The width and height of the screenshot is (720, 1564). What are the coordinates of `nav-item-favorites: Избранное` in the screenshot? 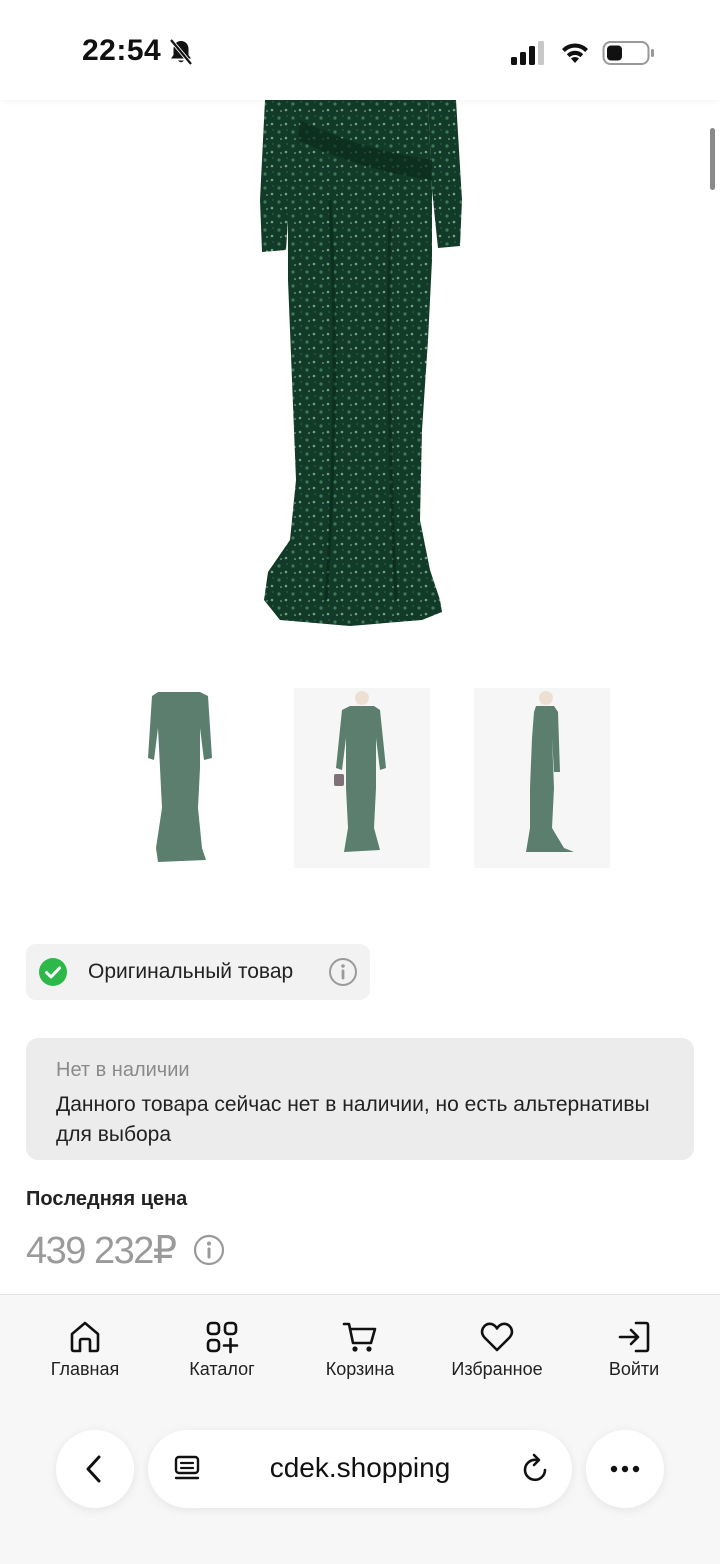 It's located at (497, 1354).